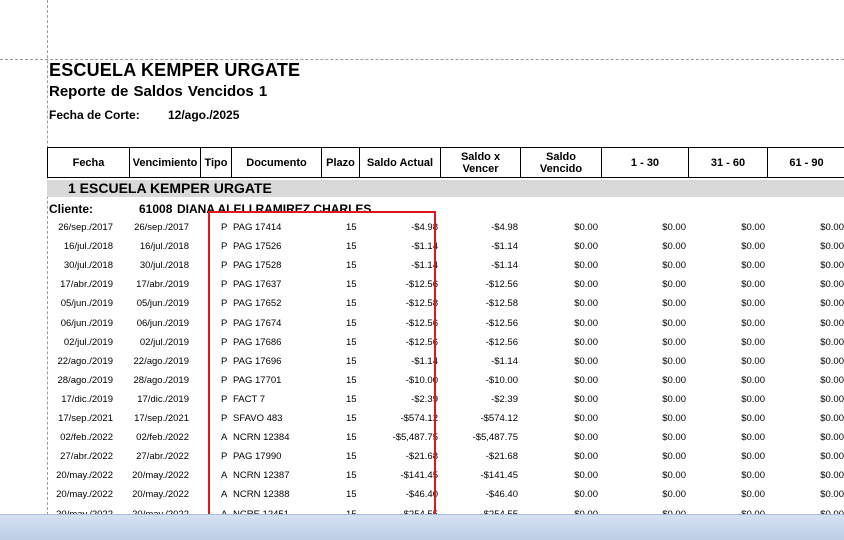 The width and height of the screenshot is (844, 540). What do you see at coordinates (86, 285) in the screenshot?
I see `cell-fecha: 17/abr./2019` at bounding box center [86, 285].